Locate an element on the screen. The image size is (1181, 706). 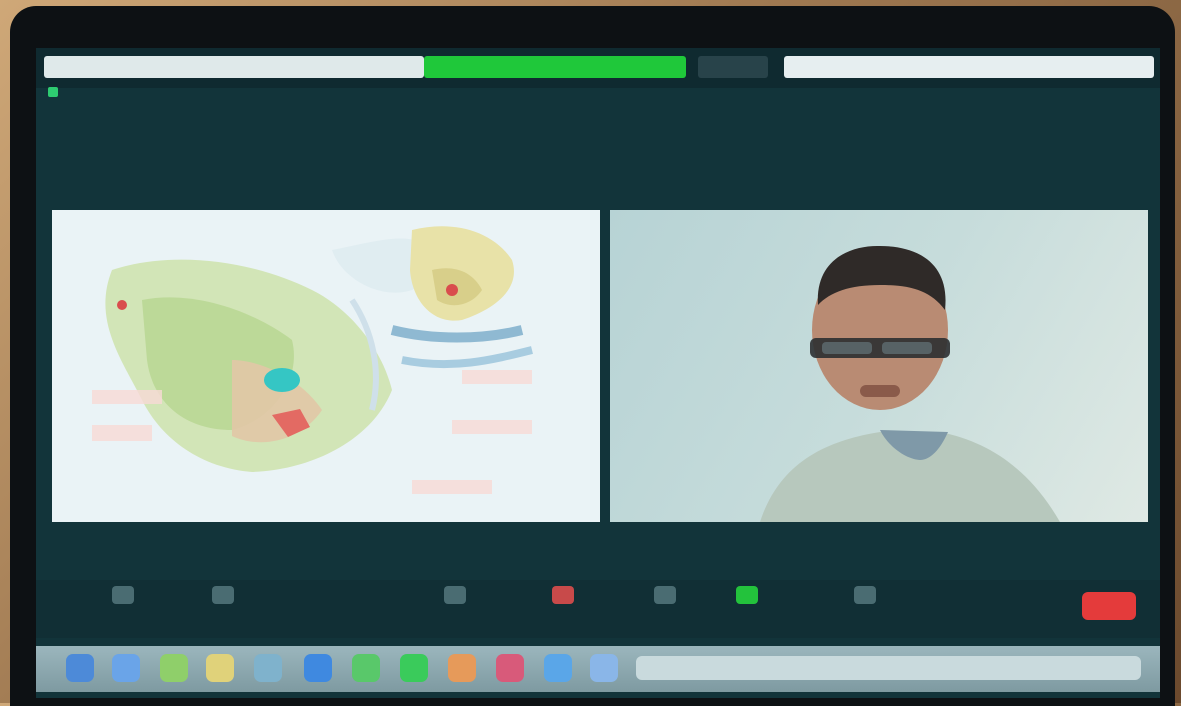
people-icon is located at coordinates (563, 595).